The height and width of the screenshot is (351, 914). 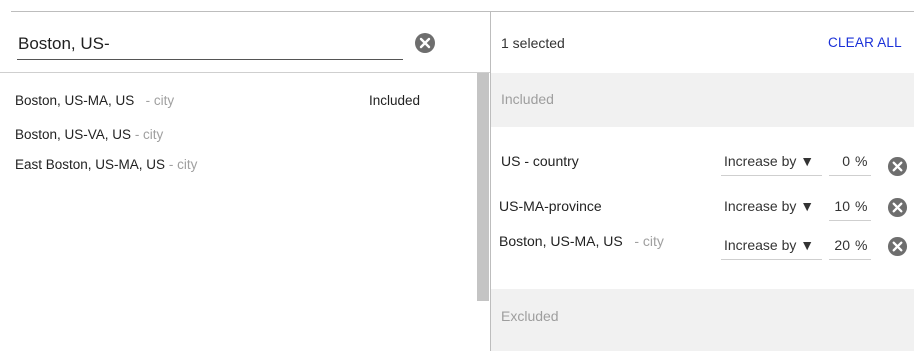 I want to click on bid-percent-field: 0%, so click(x=850, y=164).